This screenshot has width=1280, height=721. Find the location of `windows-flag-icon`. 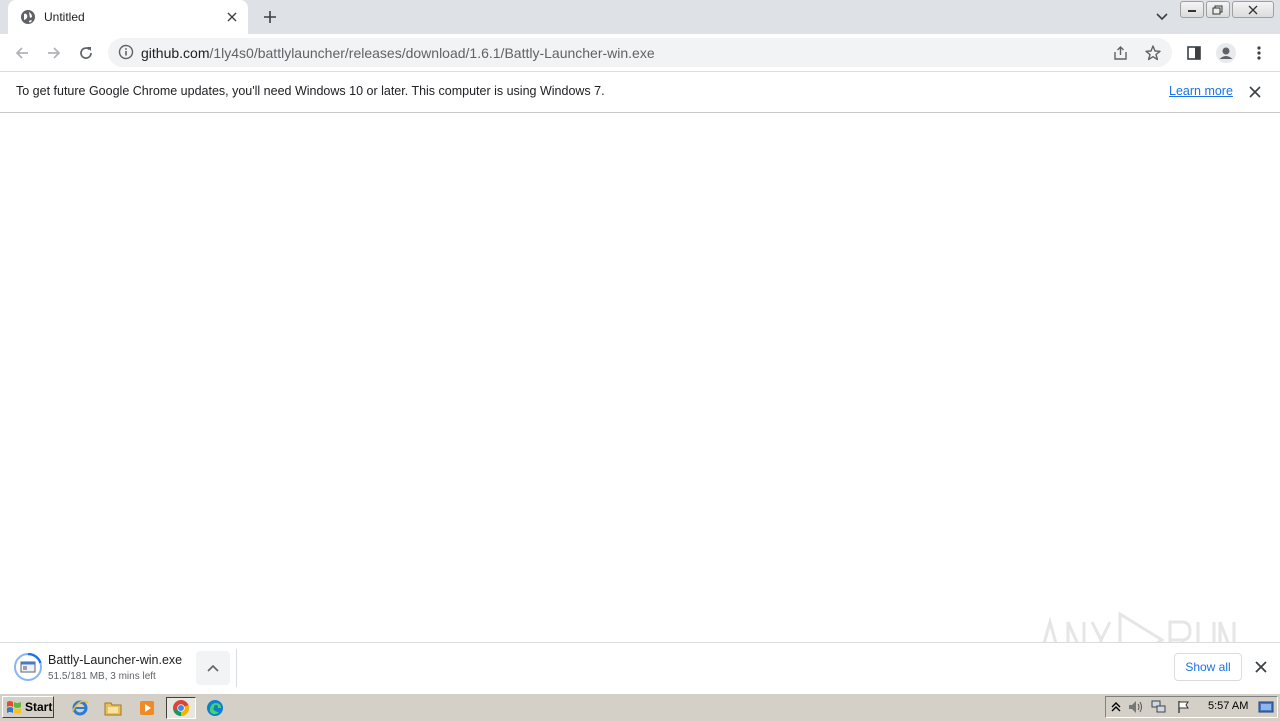

windows-flag-icon is located at coordinates (14, 707).